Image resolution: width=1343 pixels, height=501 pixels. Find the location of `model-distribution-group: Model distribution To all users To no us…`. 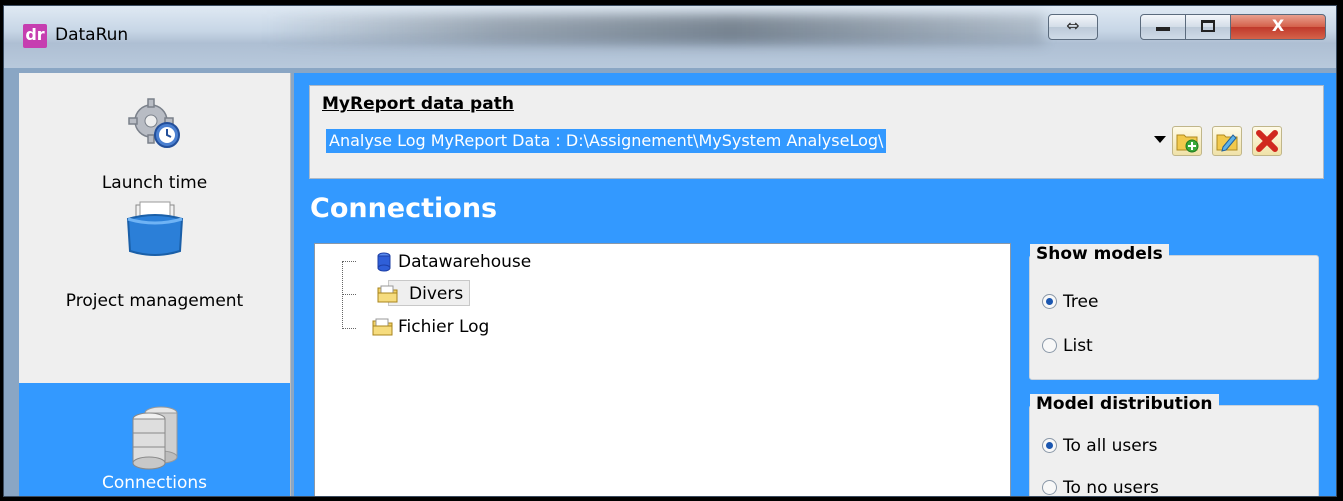

model-distribution-group: Model distribution To all users To no us… is located at coordinates (1174, 445).